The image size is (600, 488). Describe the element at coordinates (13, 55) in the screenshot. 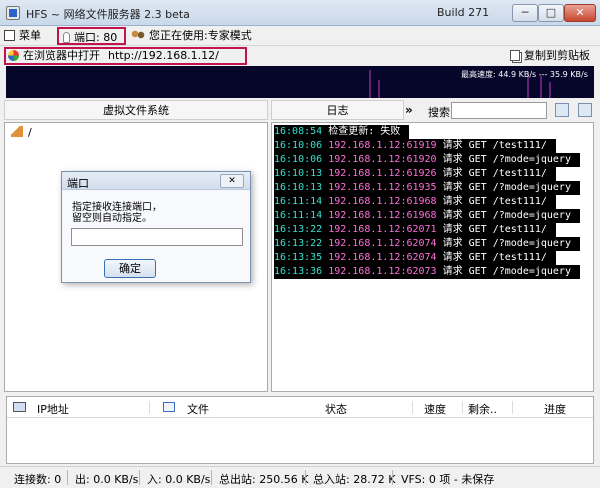

I see `browser-icon` at that location.